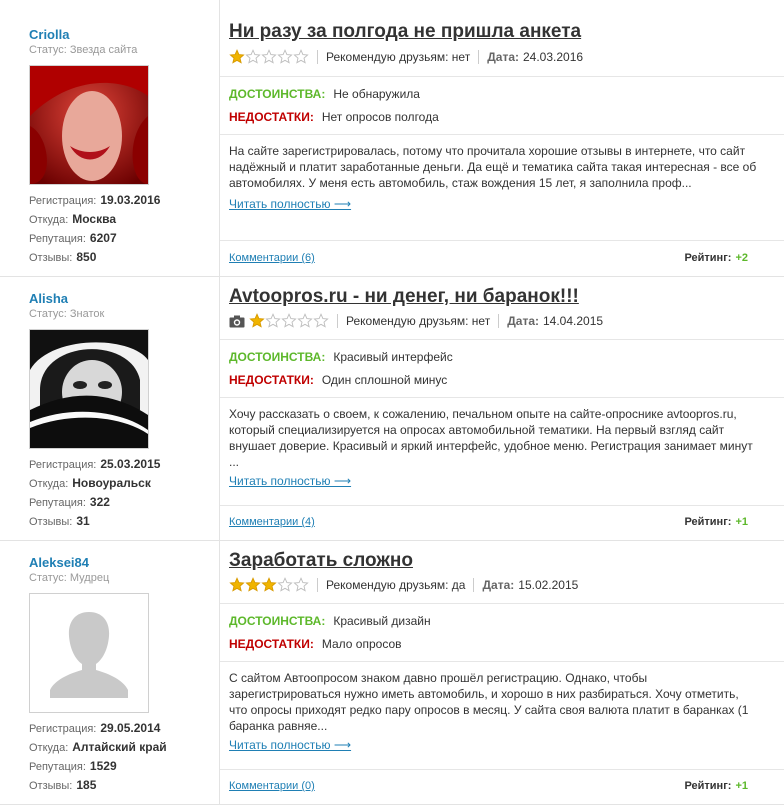  I want to click on author-name-link: Criolla, so click(49, 34).